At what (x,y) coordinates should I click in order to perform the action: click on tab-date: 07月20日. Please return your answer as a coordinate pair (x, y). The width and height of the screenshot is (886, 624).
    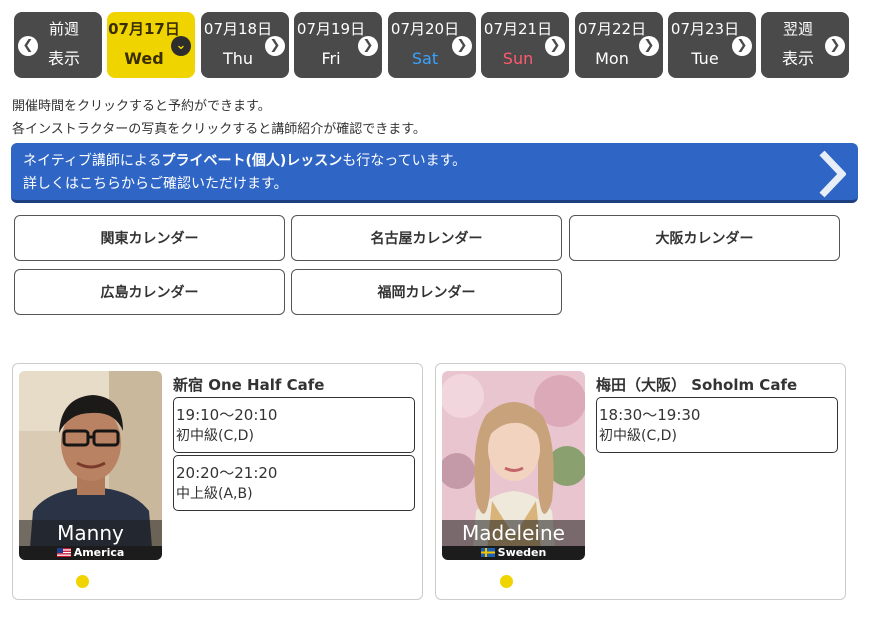
    Looking at the image, I should click on (425, 29).